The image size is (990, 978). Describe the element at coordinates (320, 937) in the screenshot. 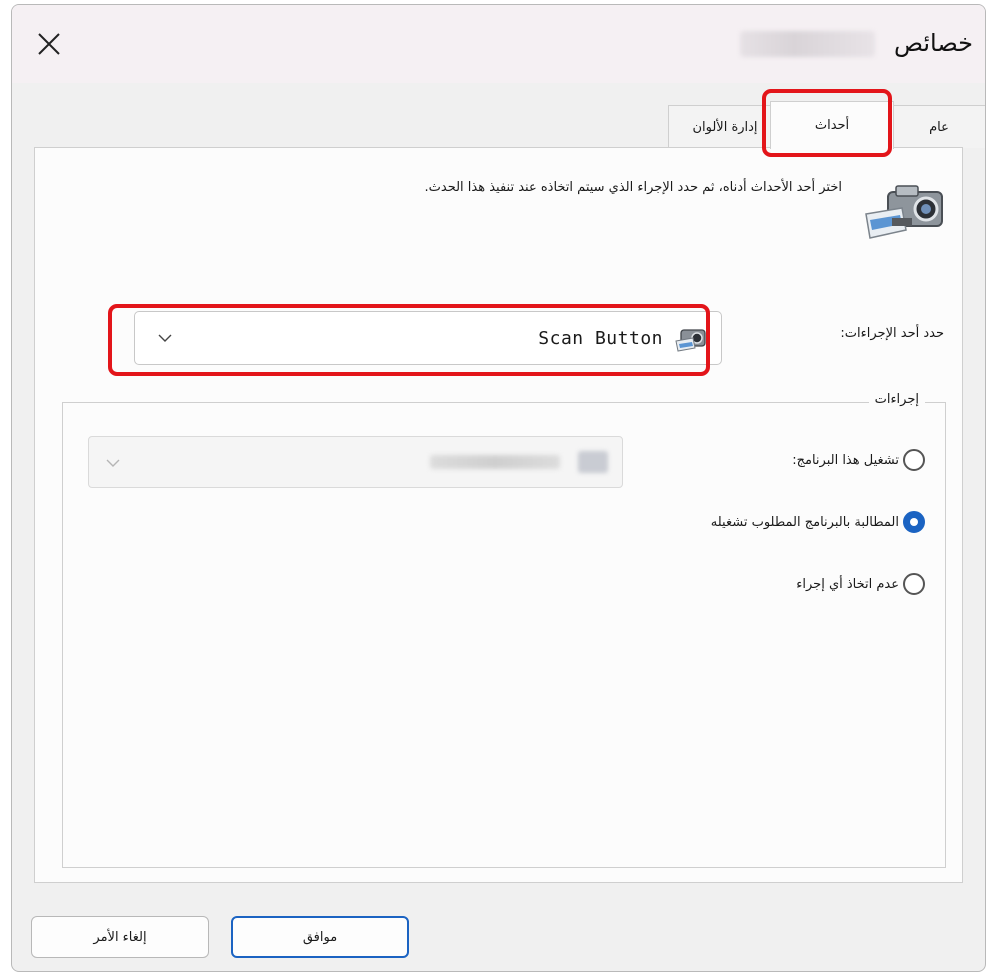

I see `ok-button: موافق` at that location.